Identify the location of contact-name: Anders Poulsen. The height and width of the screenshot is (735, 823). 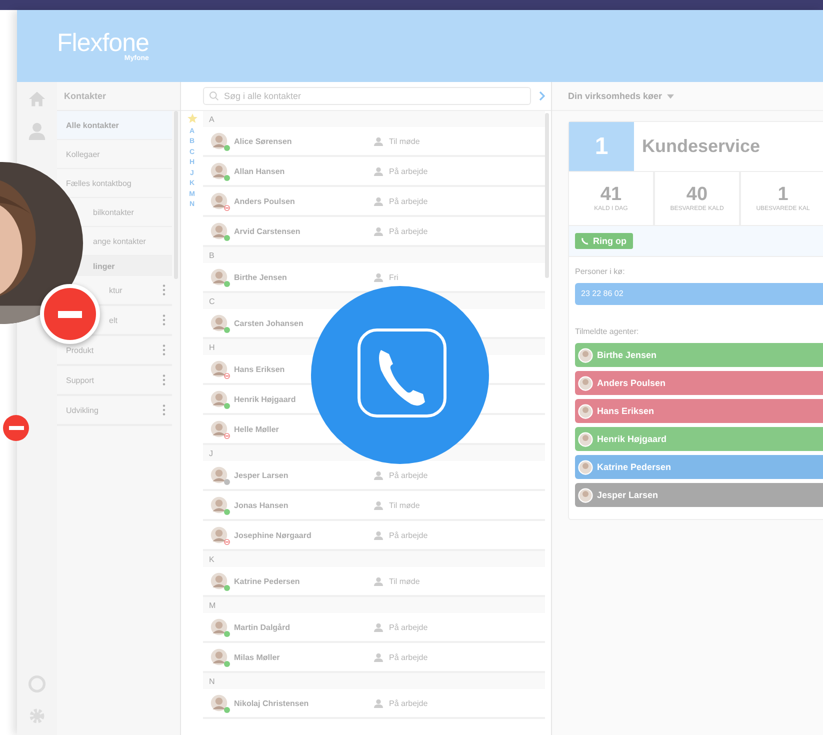
(264, 201).